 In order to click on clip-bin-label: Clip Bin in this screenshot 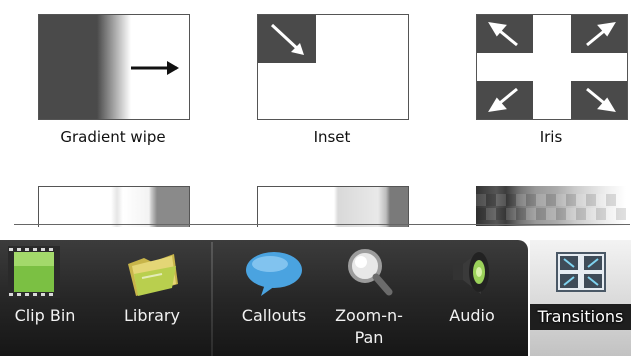, I will do `click(45, 315)`.